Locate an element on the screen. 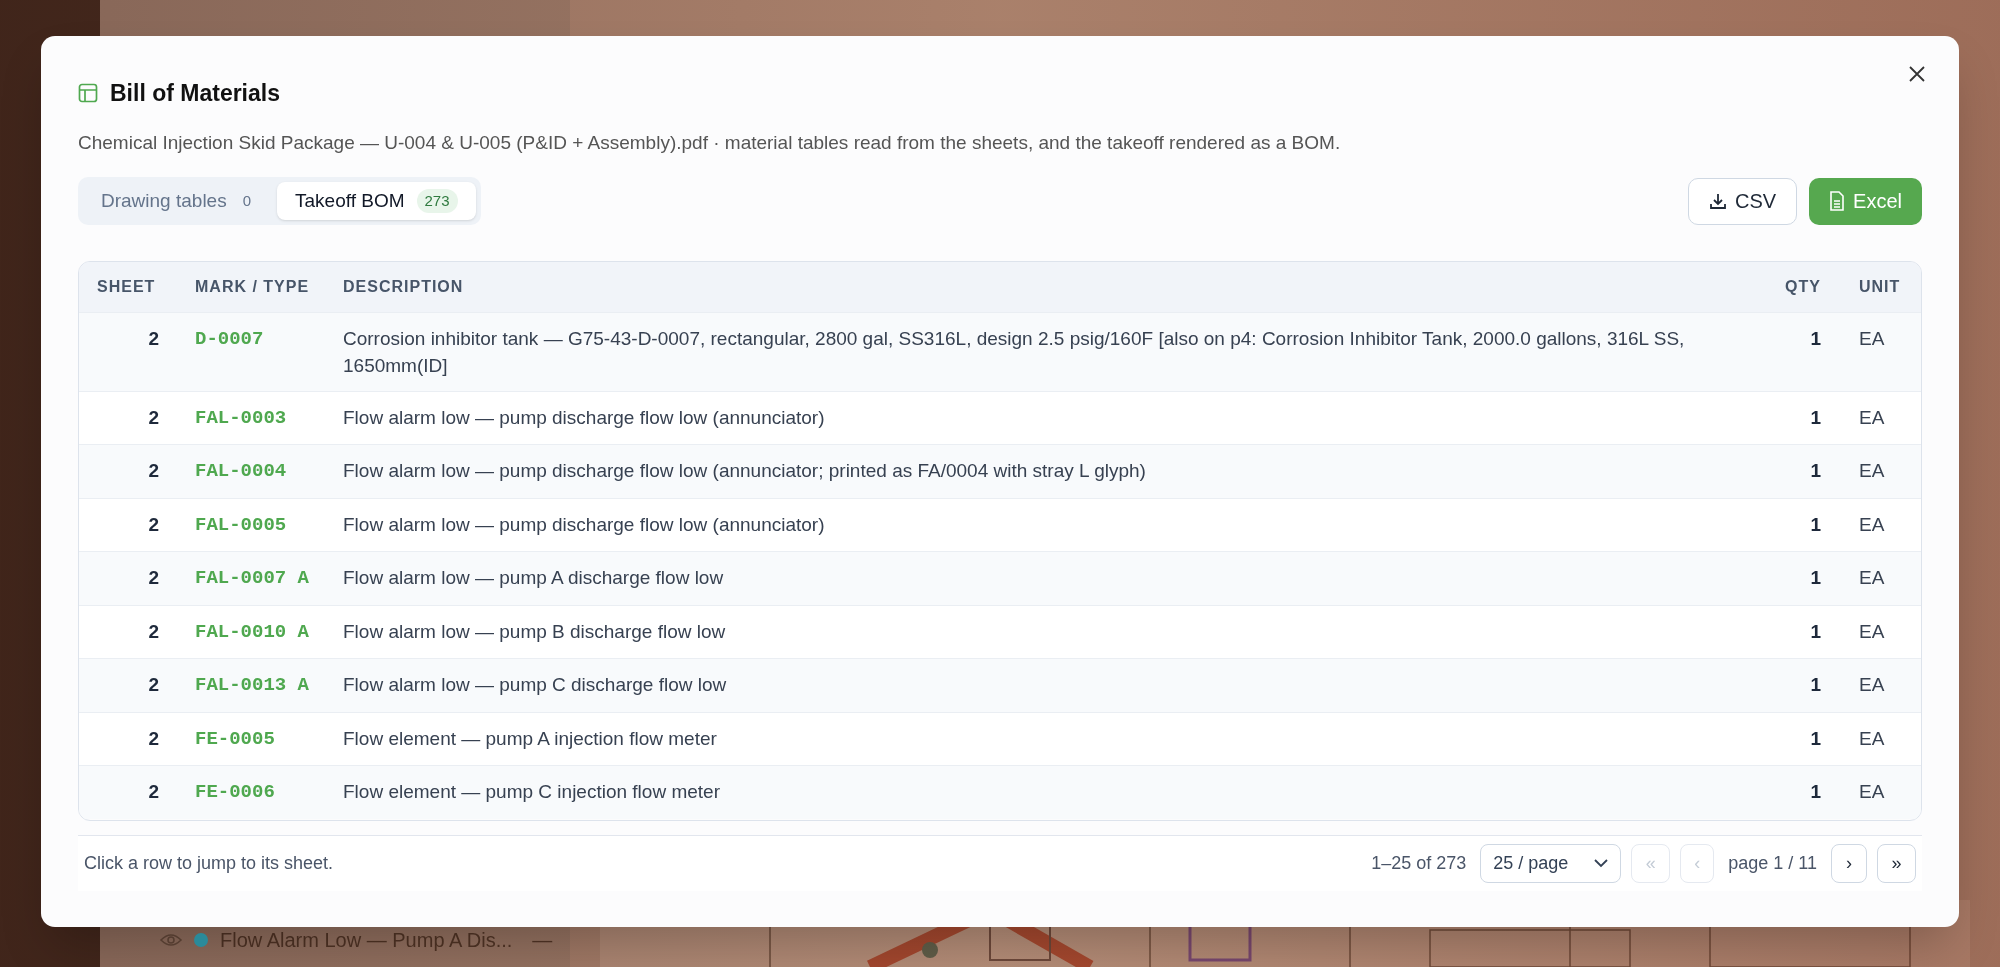  close-icon is located at coordinates (1917, 74).